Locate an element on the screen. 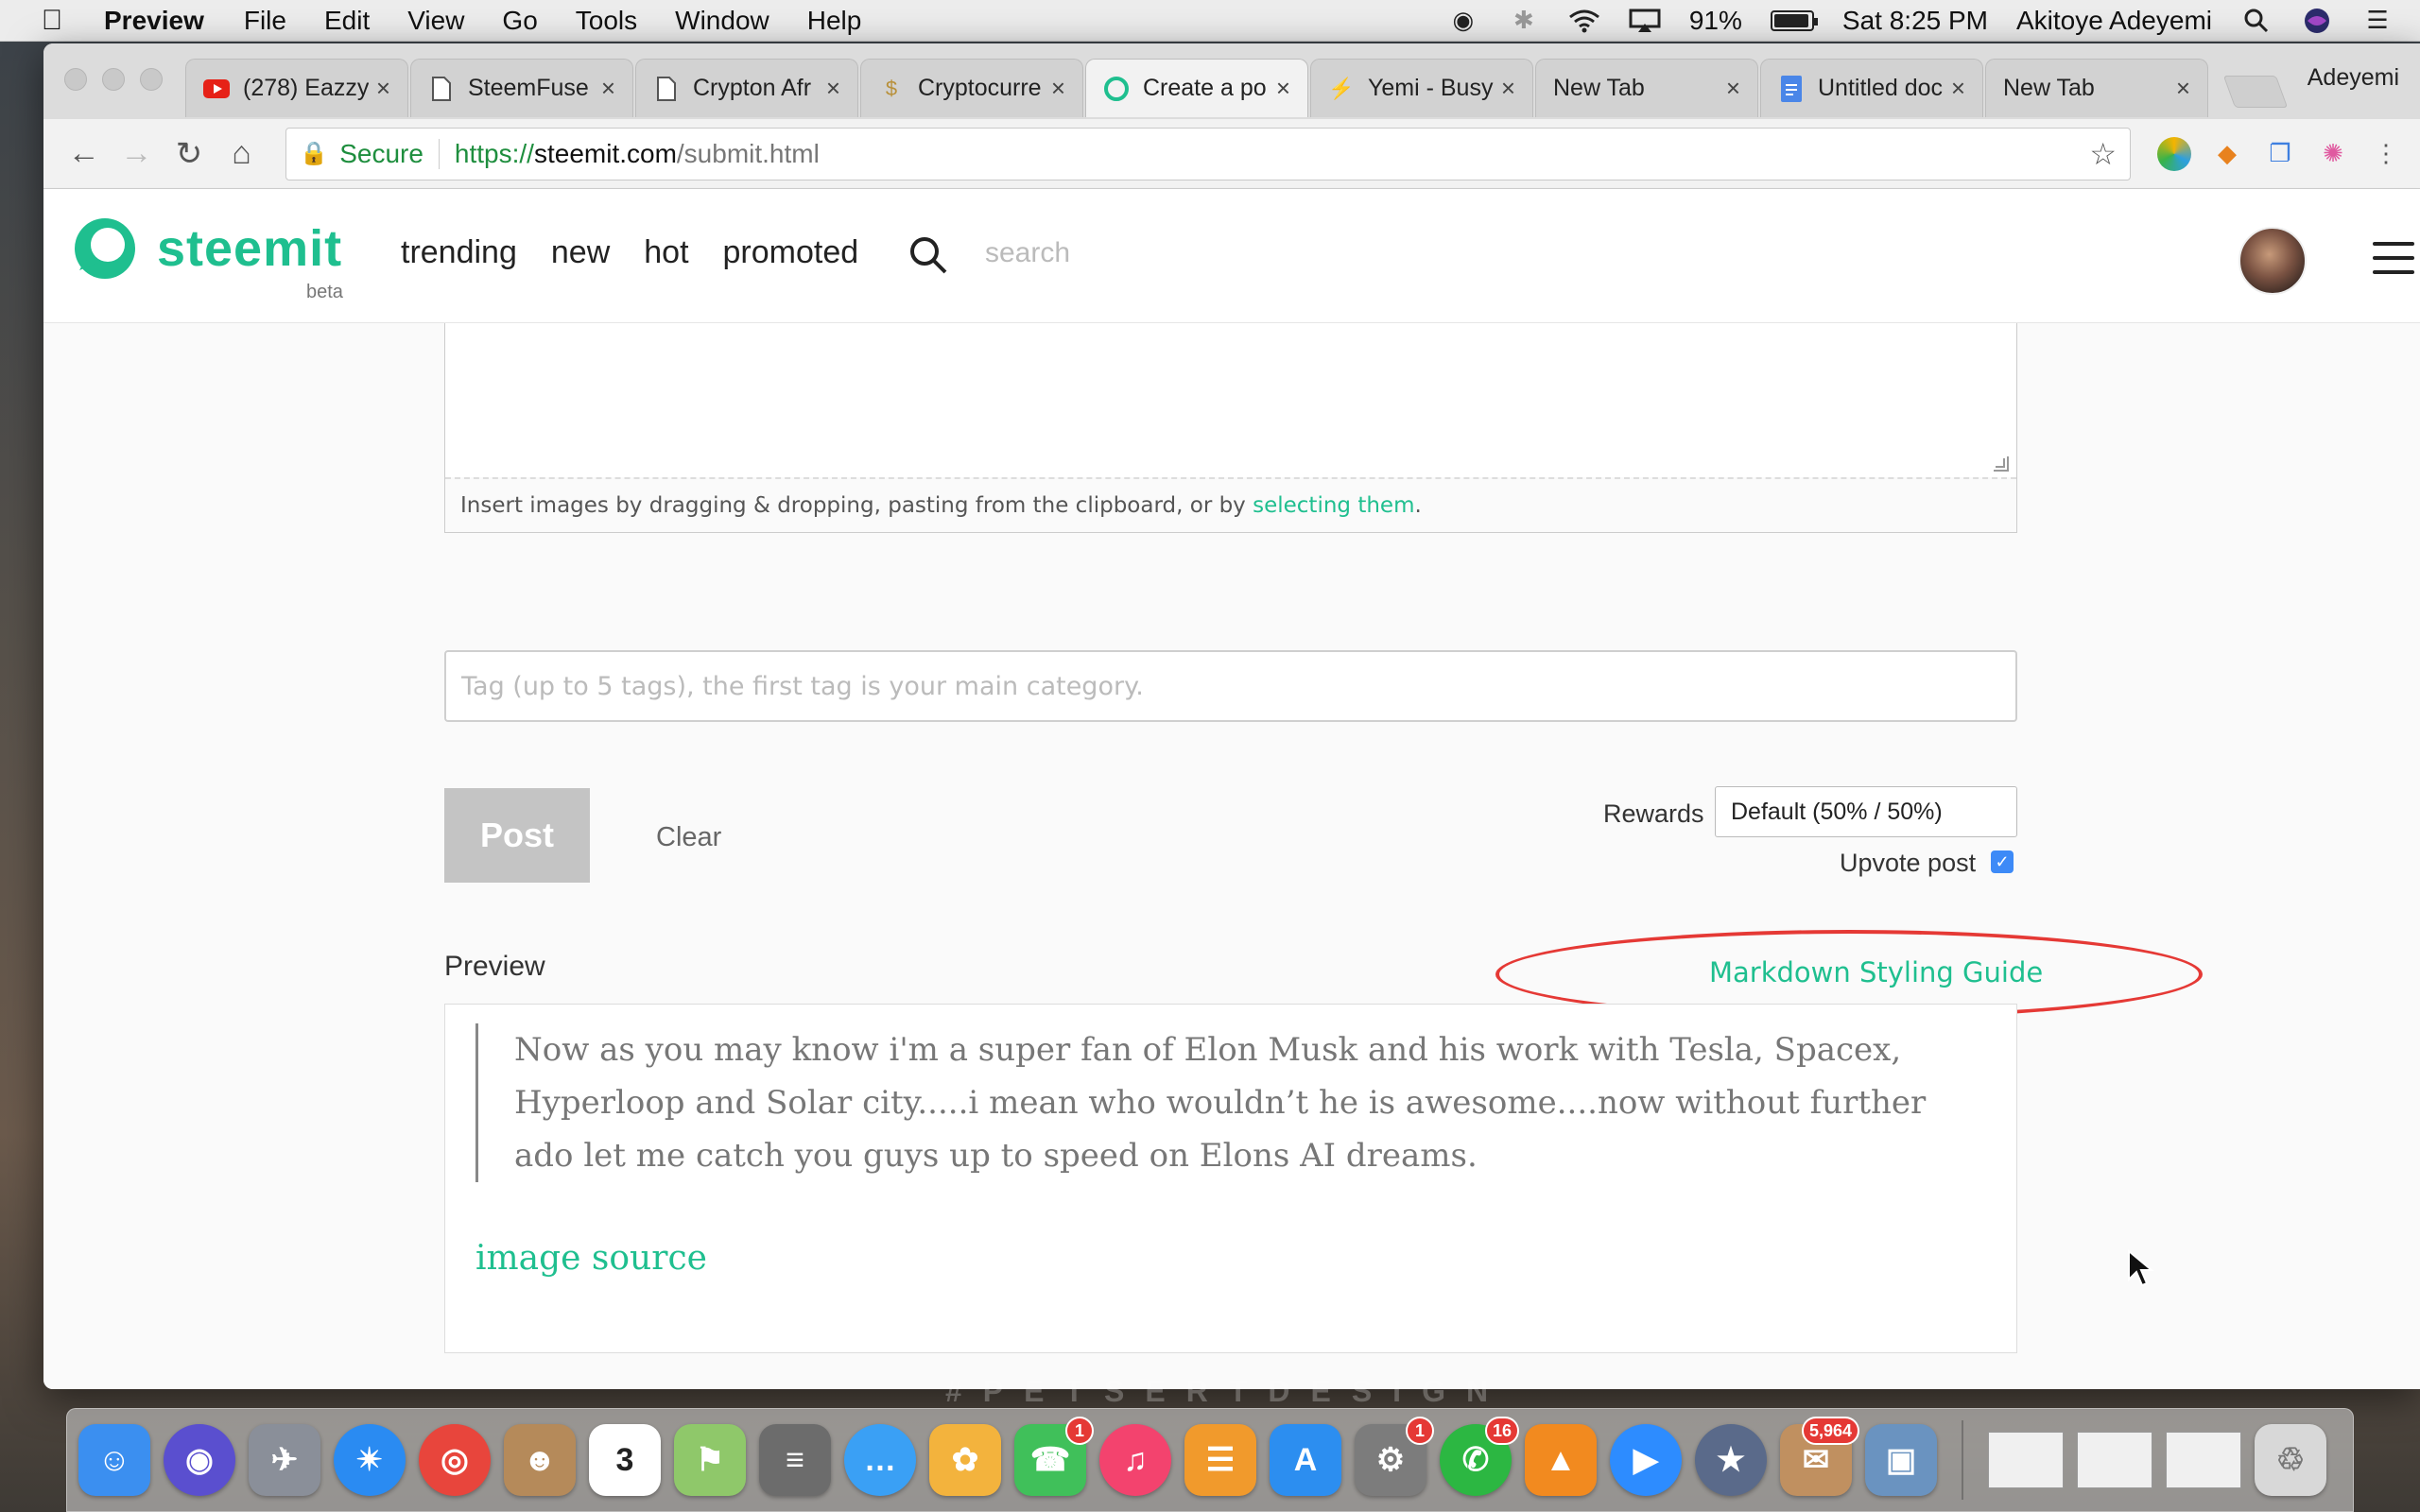 Image resolution: width=2420 pixels, height=1512 pixels. finder-icon: ☺ is located at coordinates (114, 1460).